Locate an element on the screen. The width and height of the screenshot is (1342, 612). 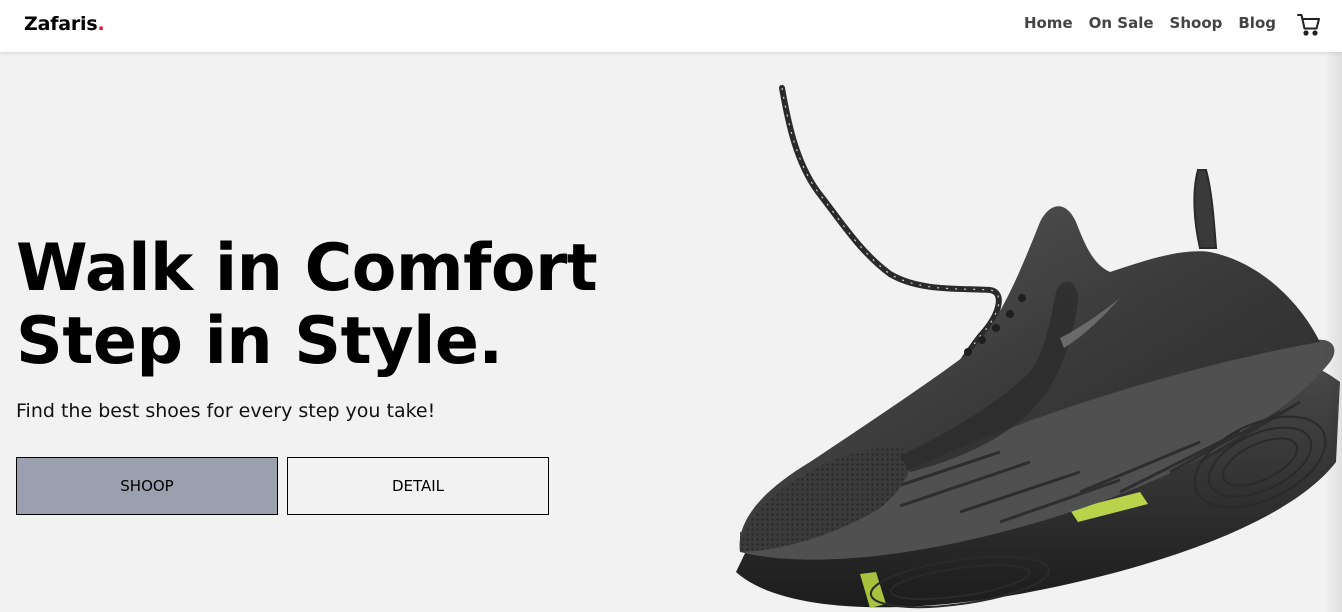
brand-name: Zafaris is located at coordinates (61, 24).